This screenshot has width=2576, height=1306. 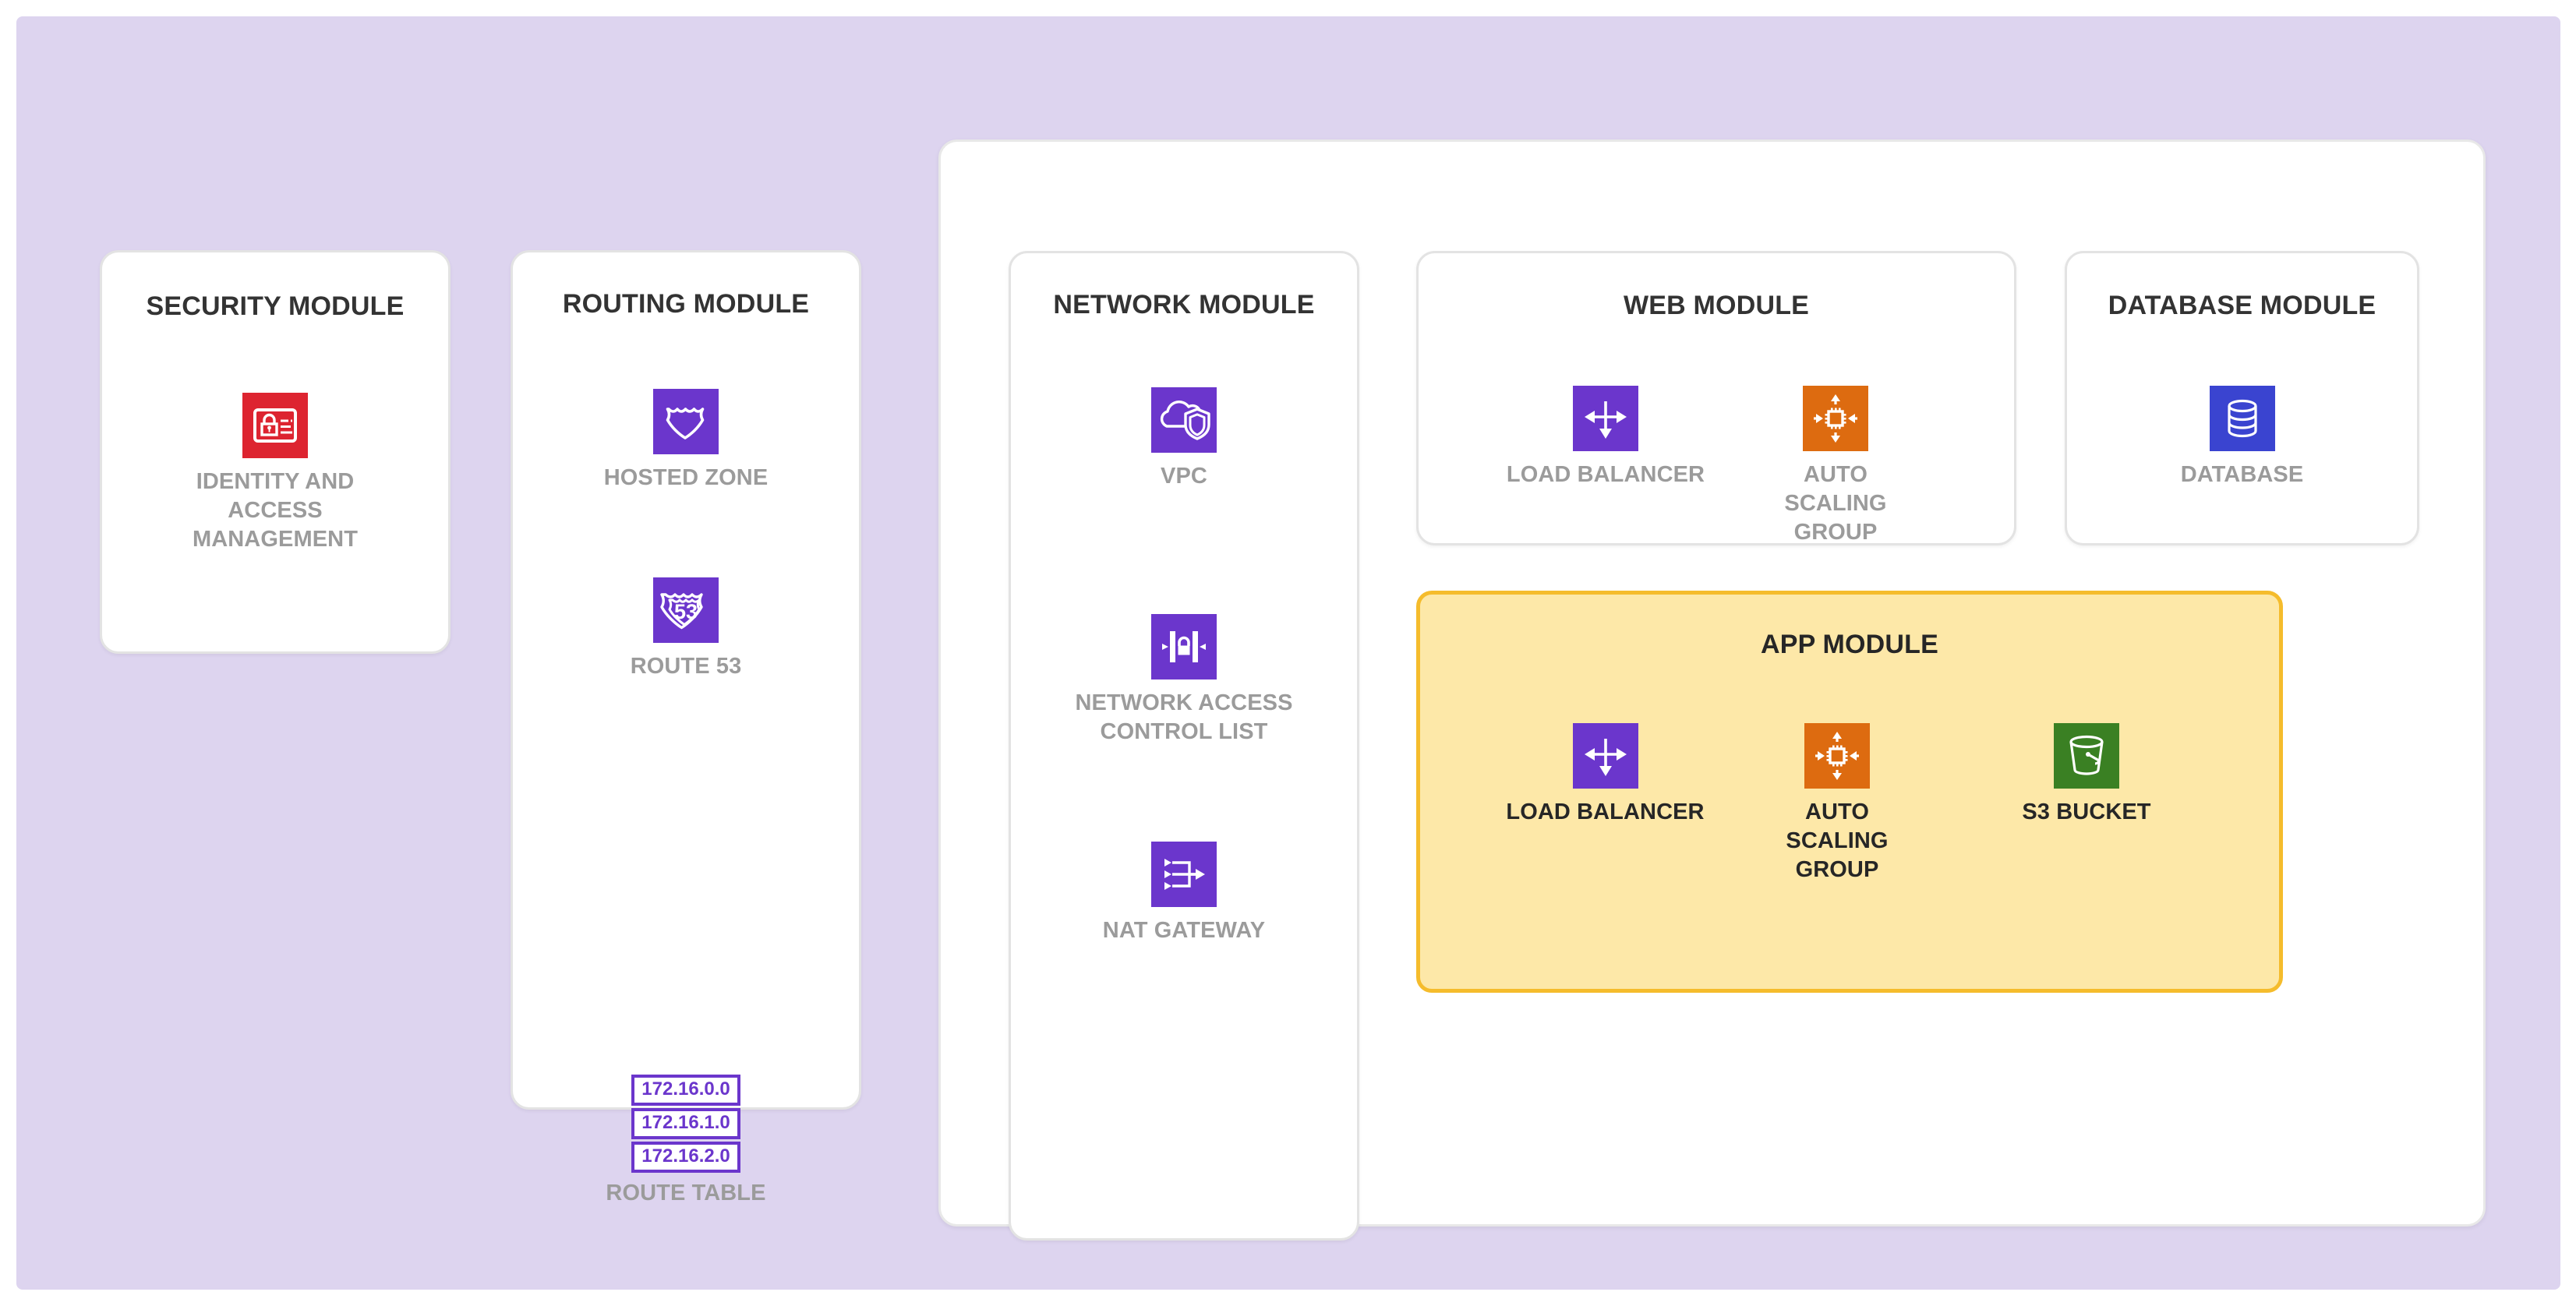 I want to click on node-web-load-balancer: LOAD BALANCER, so click(x=1605, y=437).